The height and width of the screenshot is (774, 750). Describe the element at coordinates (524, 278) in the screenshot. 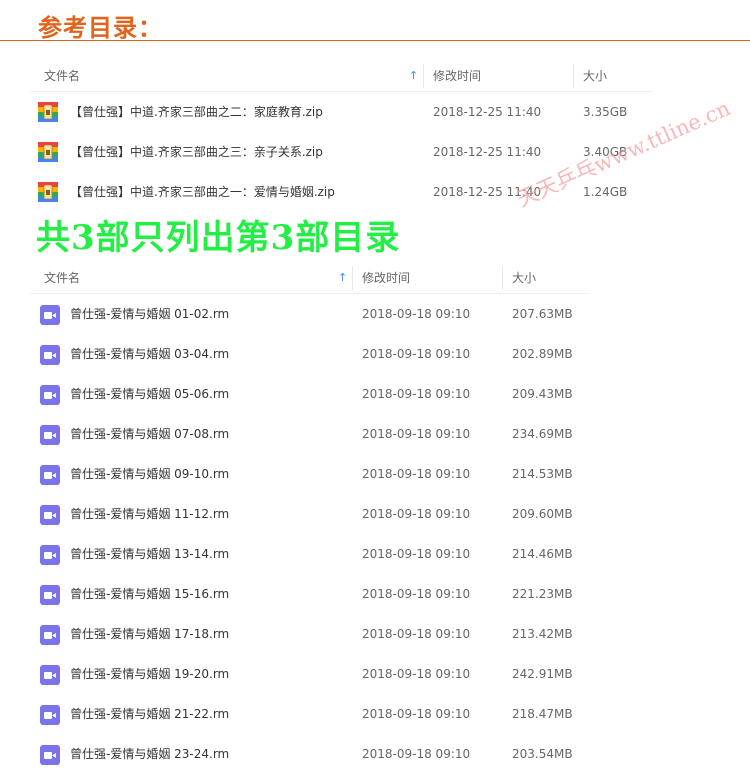

I see `table2-header-size: 大小` at that location.